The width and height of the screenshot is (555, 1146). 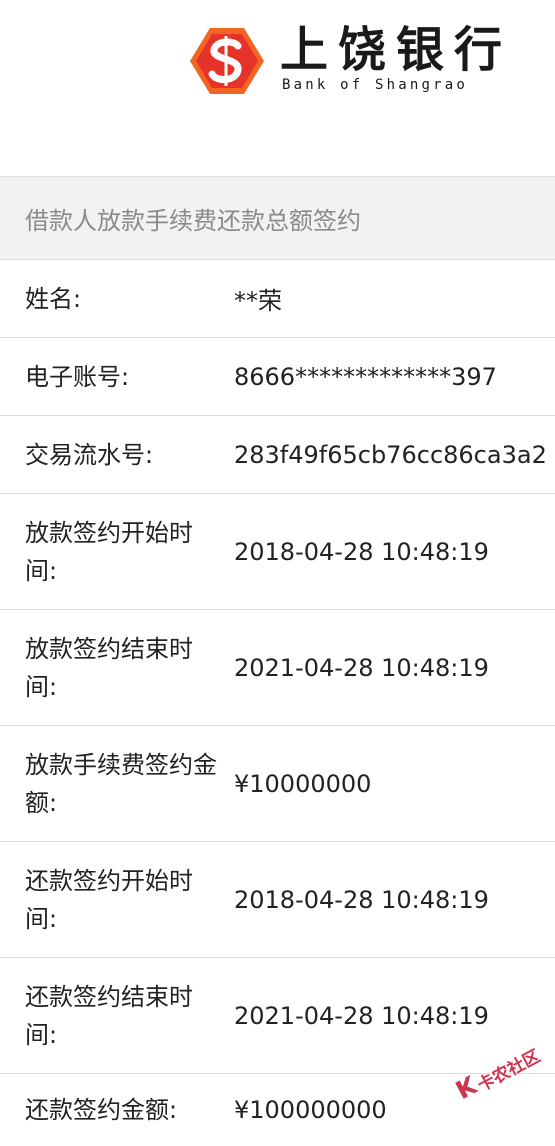 What do you see at coordinates (109, 551) in the screenshot?
I see `row-label: 放款签约开始时间:` at bounding box center [109, 551].